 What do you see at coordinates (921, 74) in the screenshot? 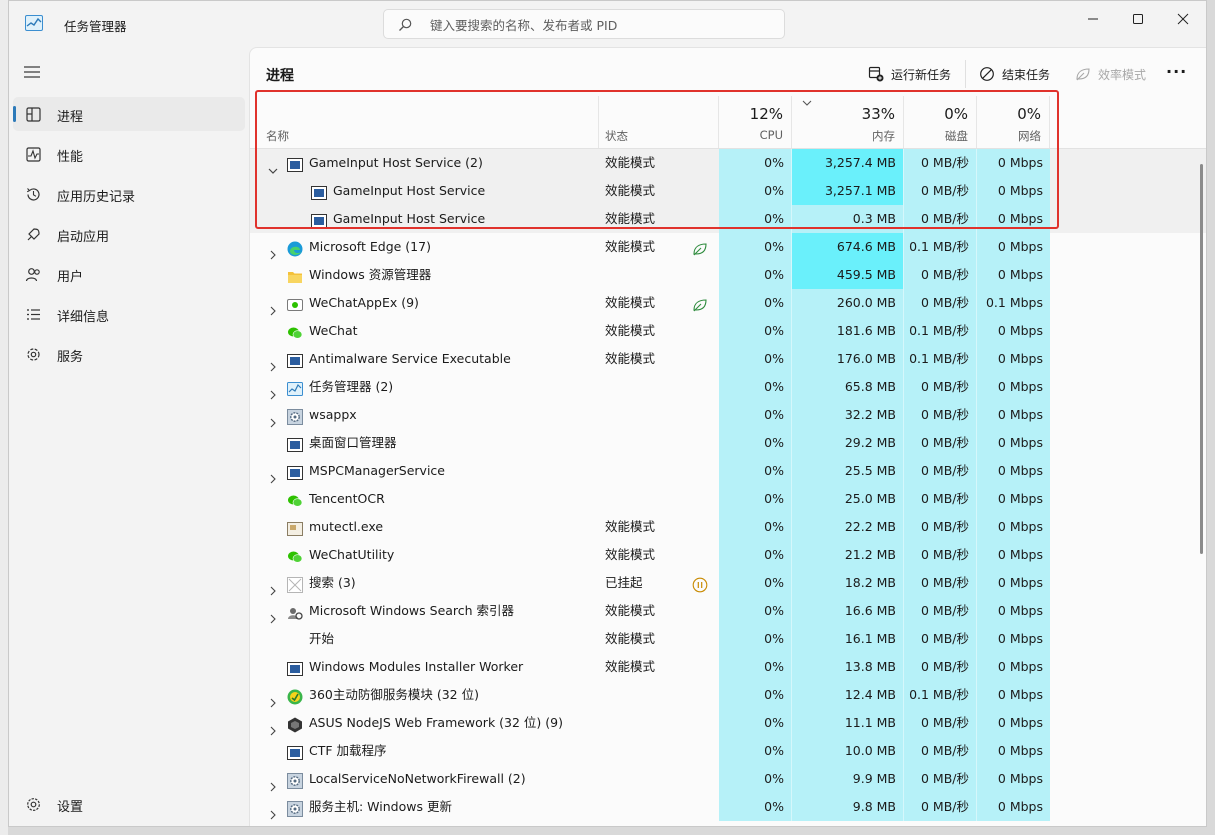
I see `run-new-task-label: 运行新任务` at bounding box center [921, 74].